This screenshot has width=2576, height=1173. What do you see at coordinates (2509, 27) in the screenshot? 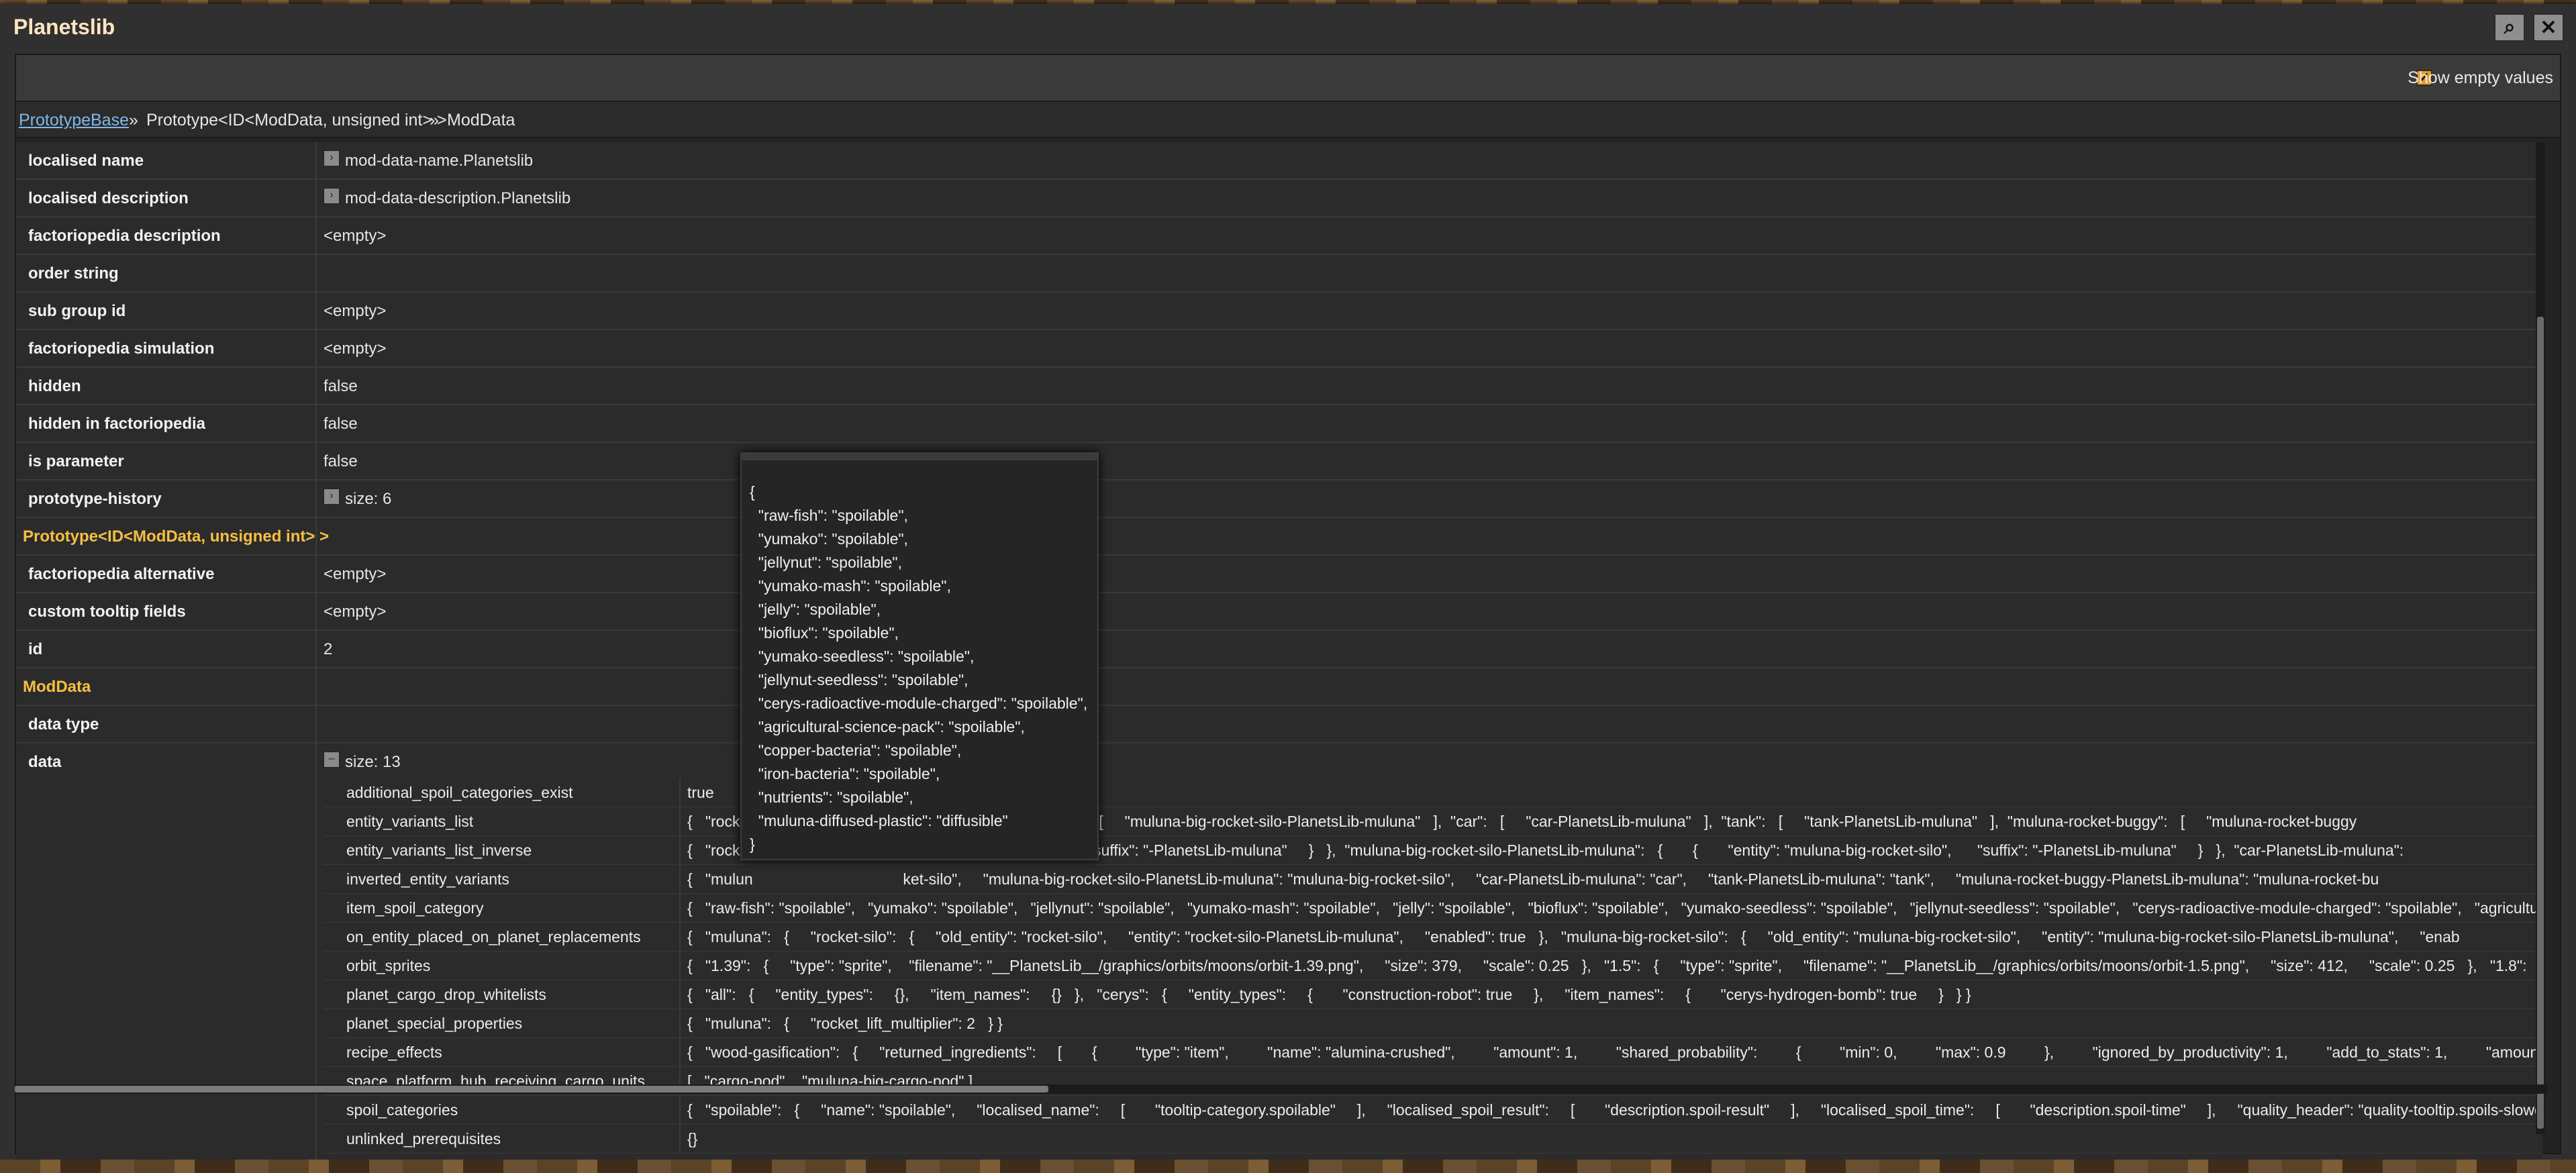
I see `search-icon: ⌕` at bounding box center [2509, 27].